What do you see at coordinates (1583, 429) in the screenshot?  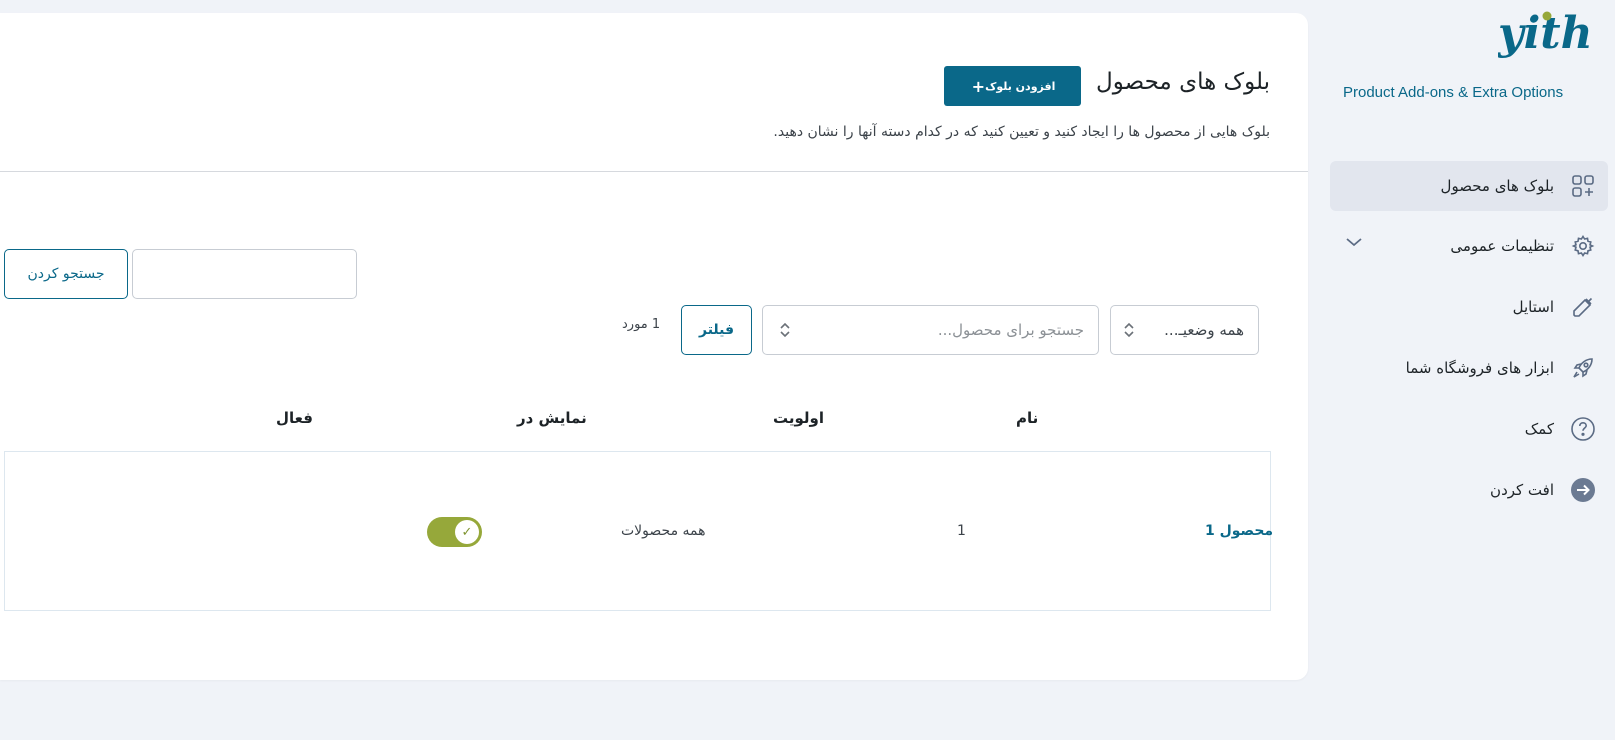 I see `help-circle-icon` at bounding box center [1583, 429].